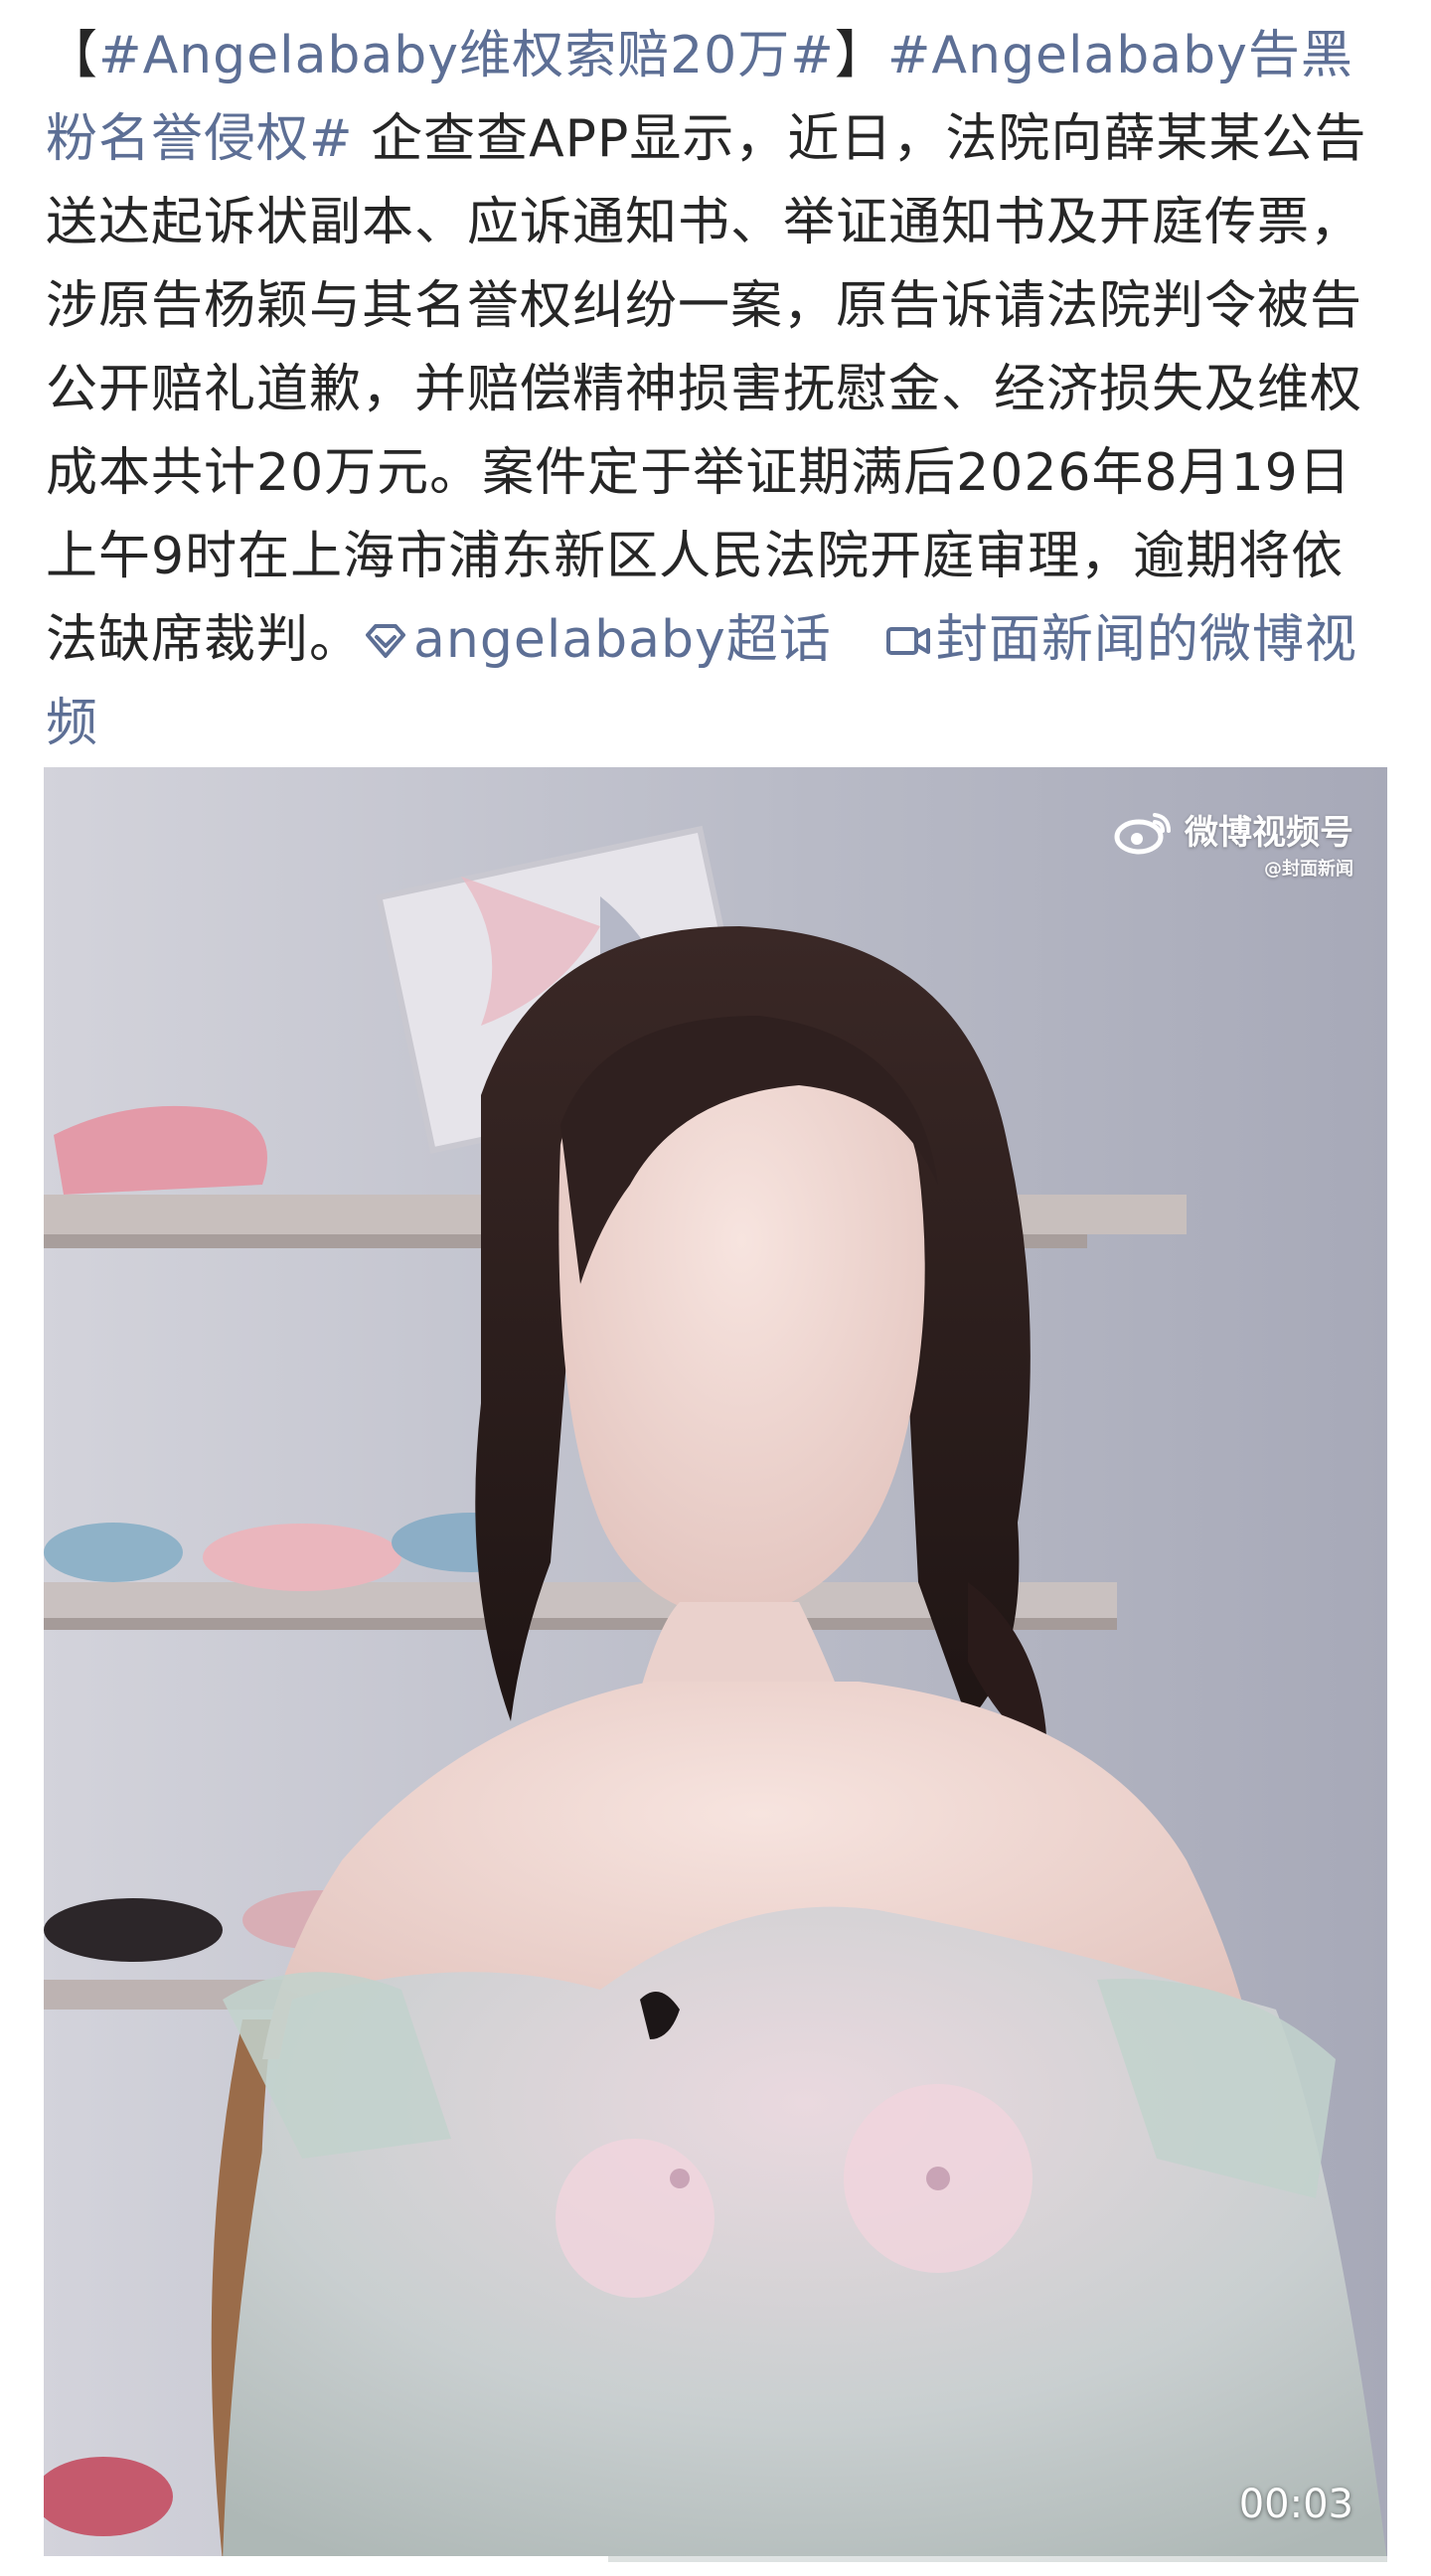 This screenshot has height=2576, width=1431. What do you see at coordinates (466, 55) in the screenshot?
I see `topic-link-weiquan: #Angelababy维权索赔20万#` at bounding box center [466, 55].